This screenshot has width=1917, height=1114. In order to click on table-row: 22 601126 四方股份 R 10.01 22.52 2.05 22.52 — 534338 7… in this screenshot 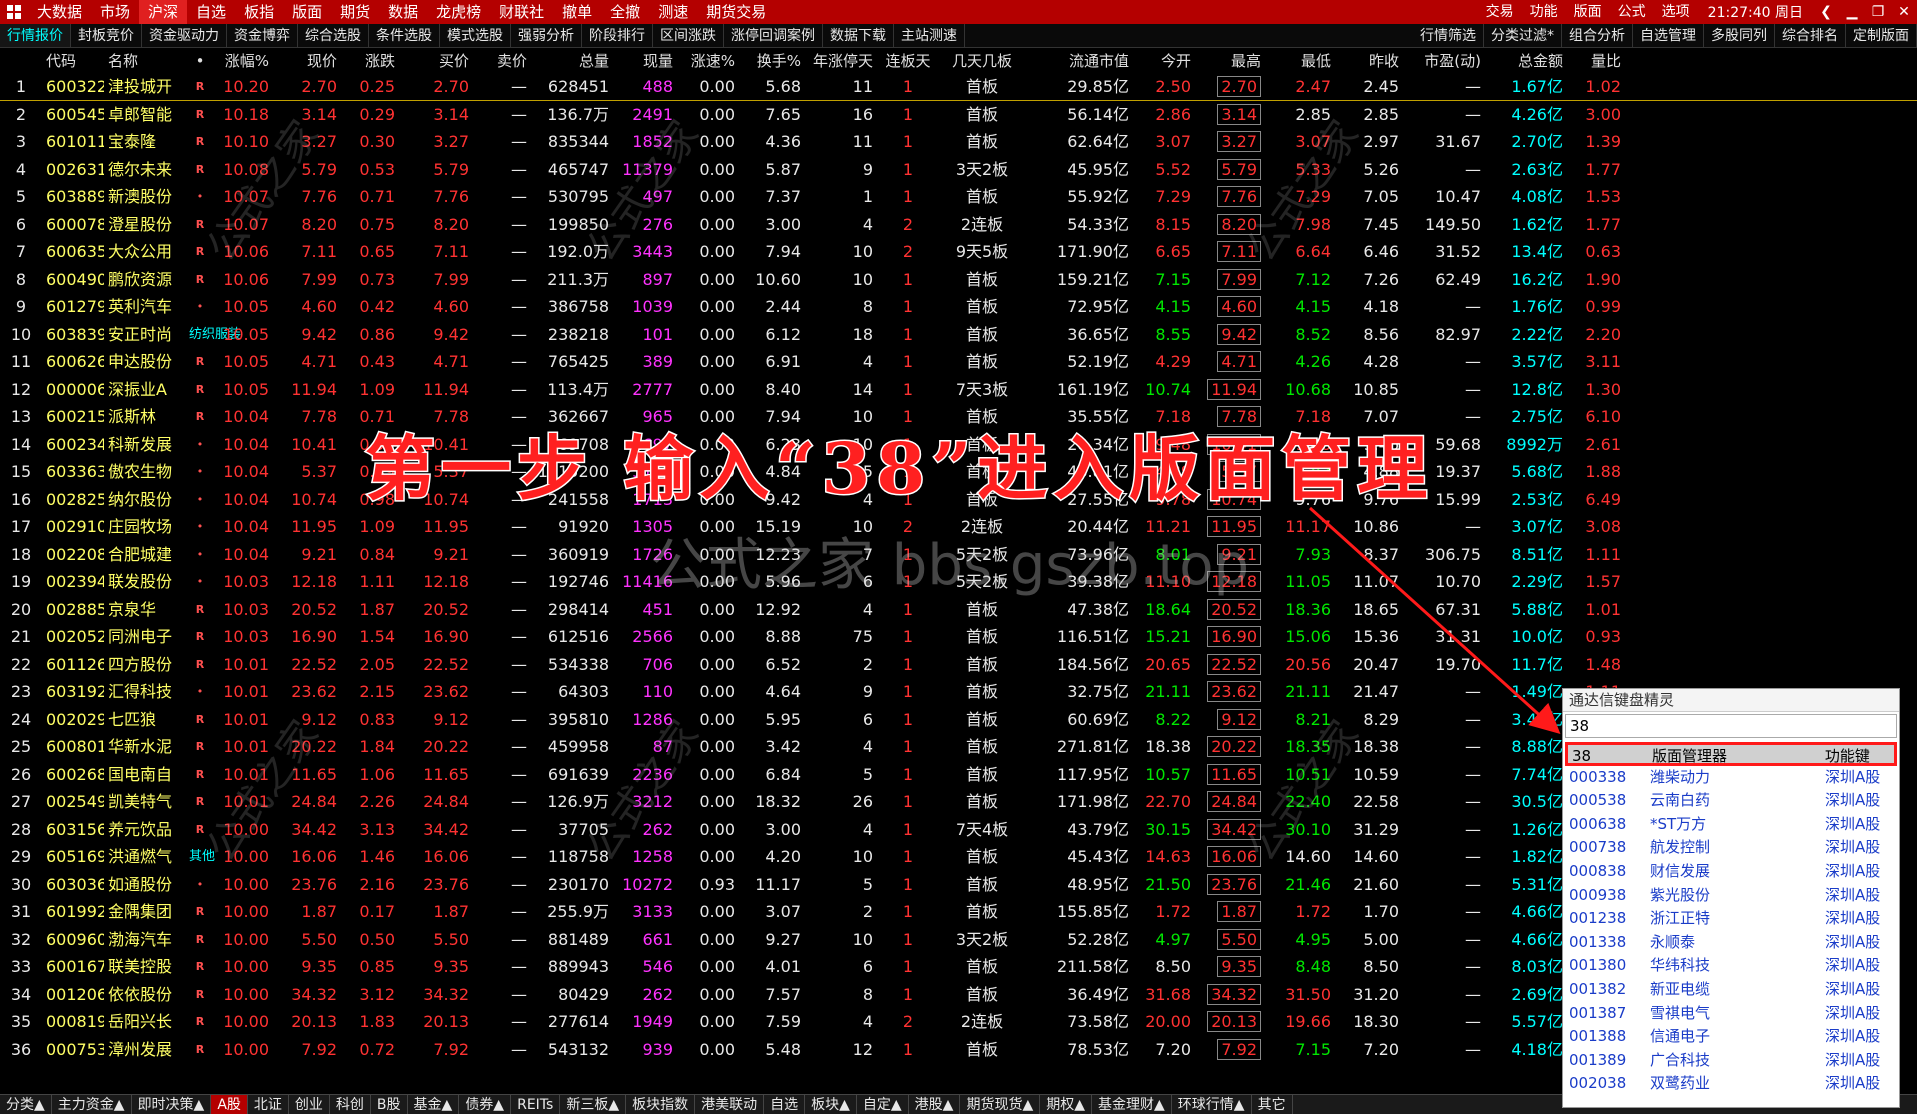, I will do `click(958, 665)`.